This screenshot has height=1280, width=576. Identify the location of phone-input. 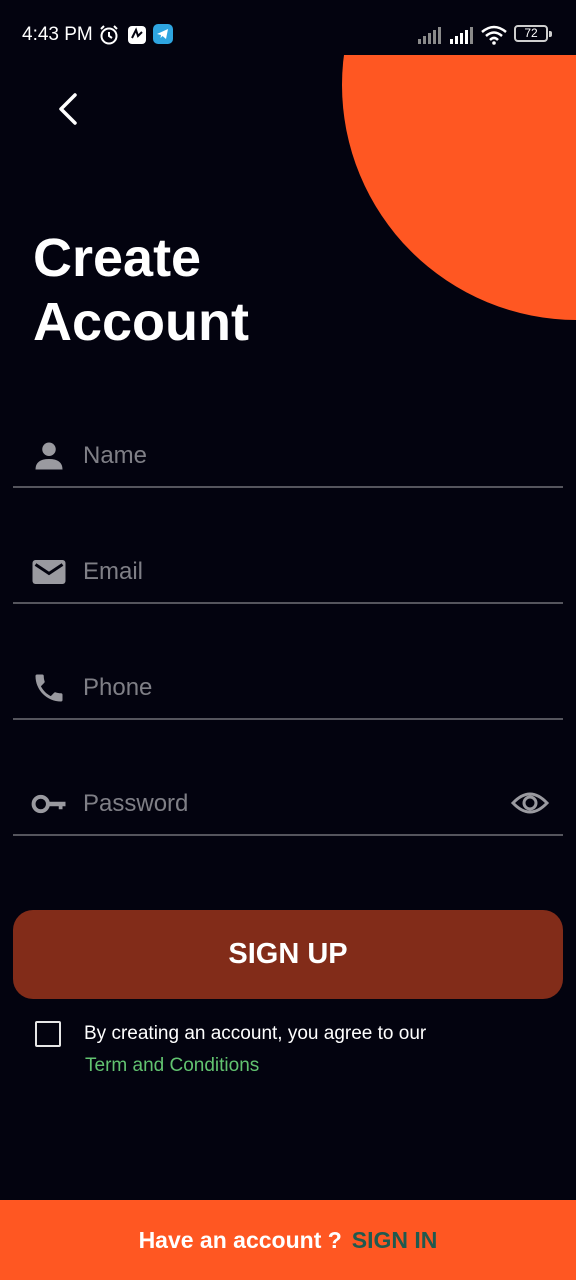
(283, 688).